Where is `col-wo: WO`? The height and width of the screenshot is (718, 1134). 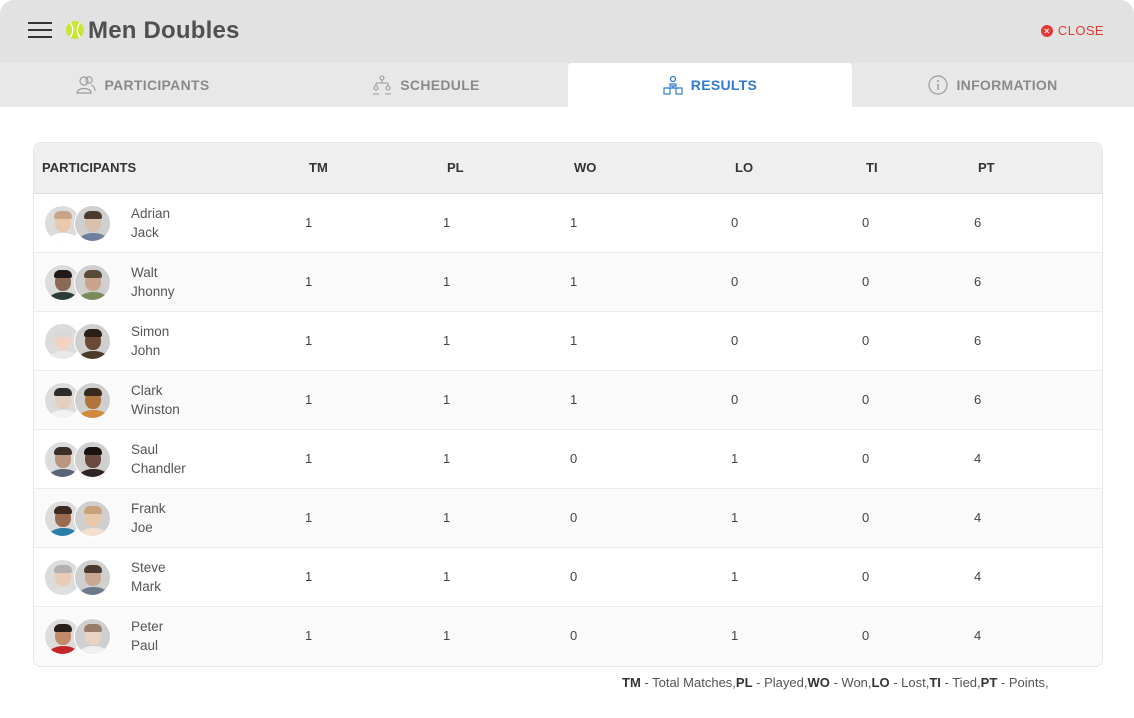
col-wo: WO is located at coordinates (585, 167).